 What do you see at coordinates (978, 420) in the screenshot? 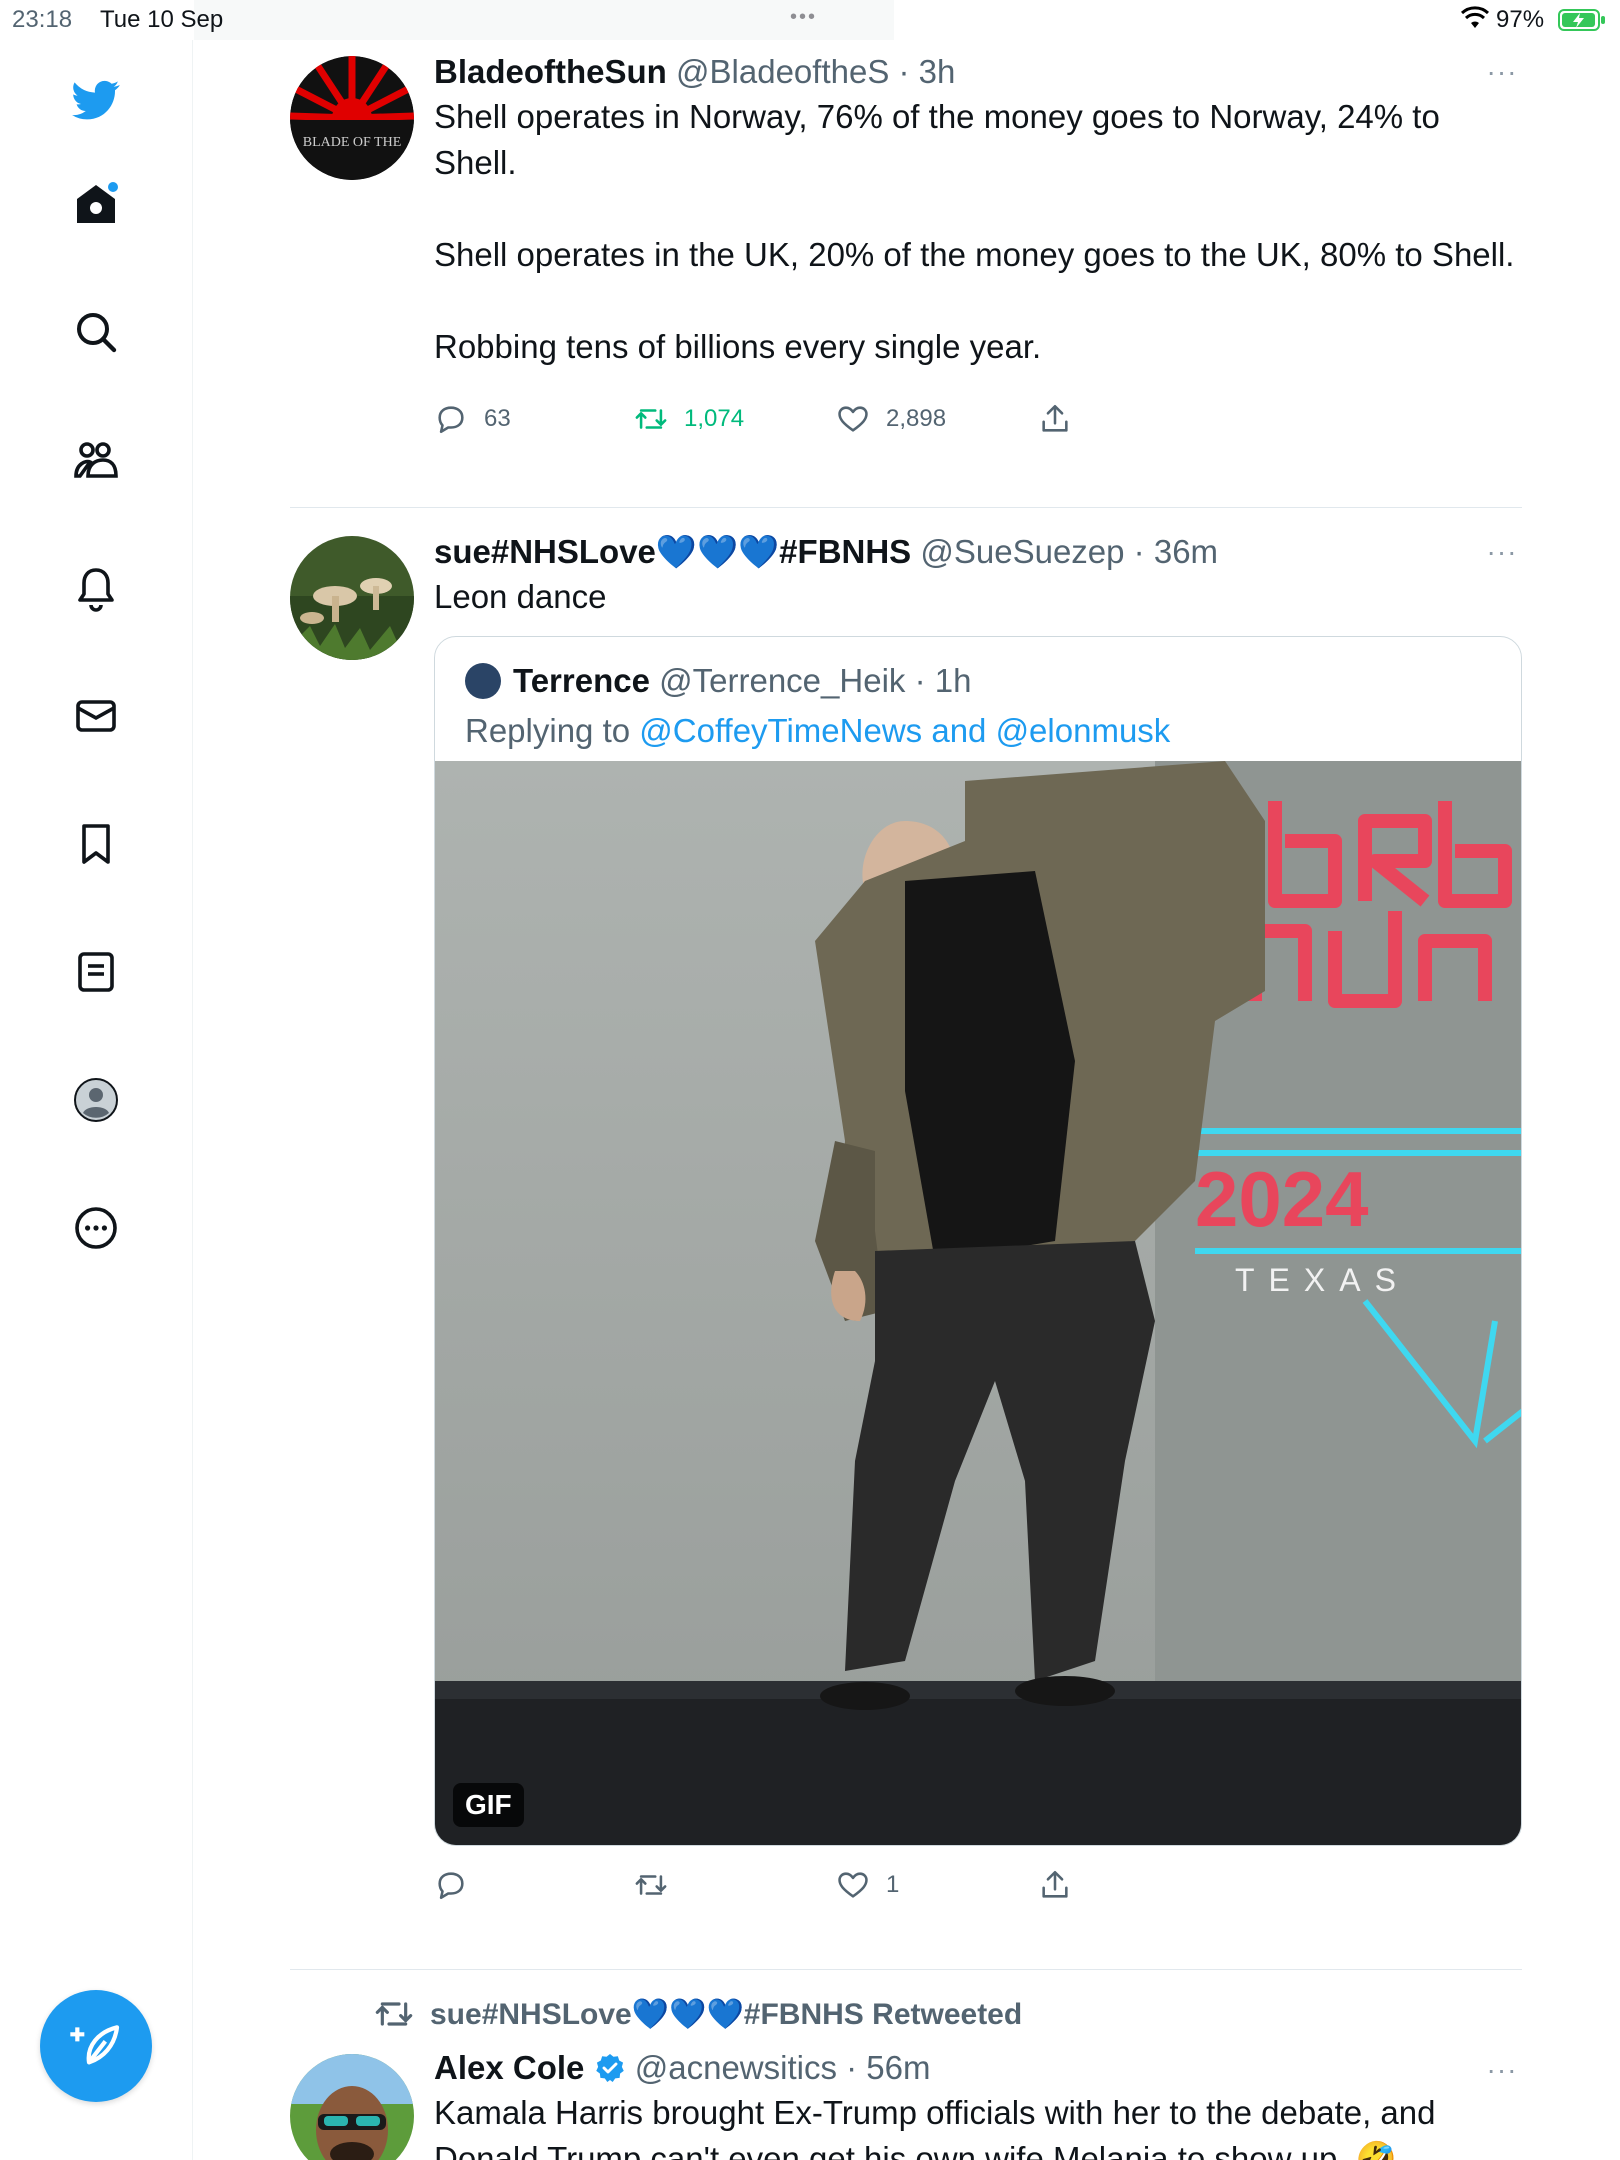
I see `tweet-actions: 63 1,074 2,898` at bounding box center [978, 420].